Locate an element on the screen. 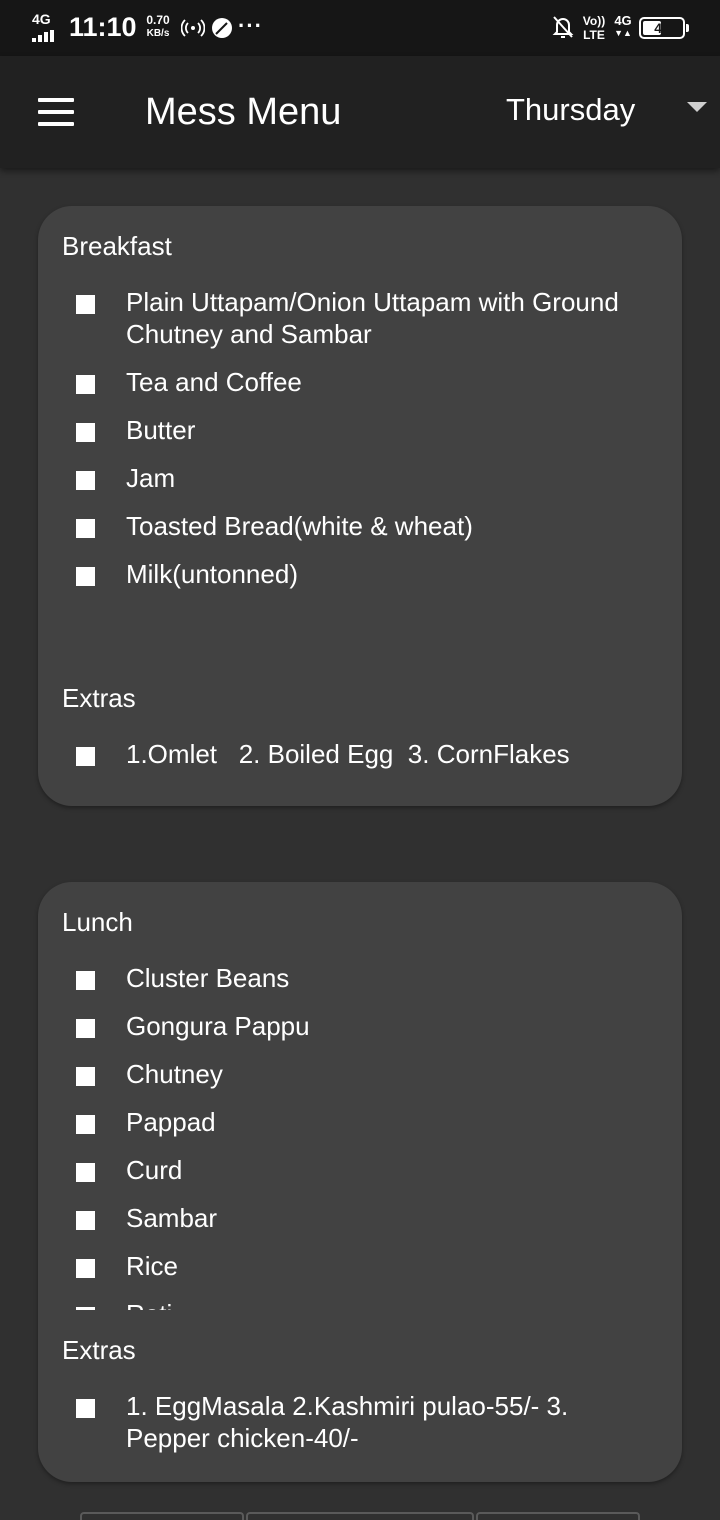  list-item: Toasted Bread(white & wheat) is located at coordinates (360, 526).